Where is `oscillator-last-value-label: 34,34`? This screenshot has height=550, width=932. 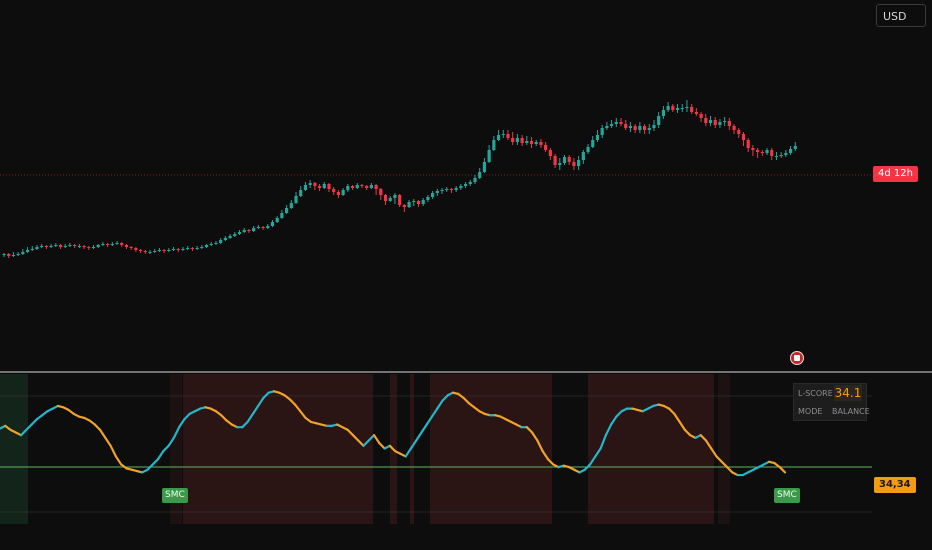 oscillator-last-value-label: 34,34 is located at coordinates (895, 485).